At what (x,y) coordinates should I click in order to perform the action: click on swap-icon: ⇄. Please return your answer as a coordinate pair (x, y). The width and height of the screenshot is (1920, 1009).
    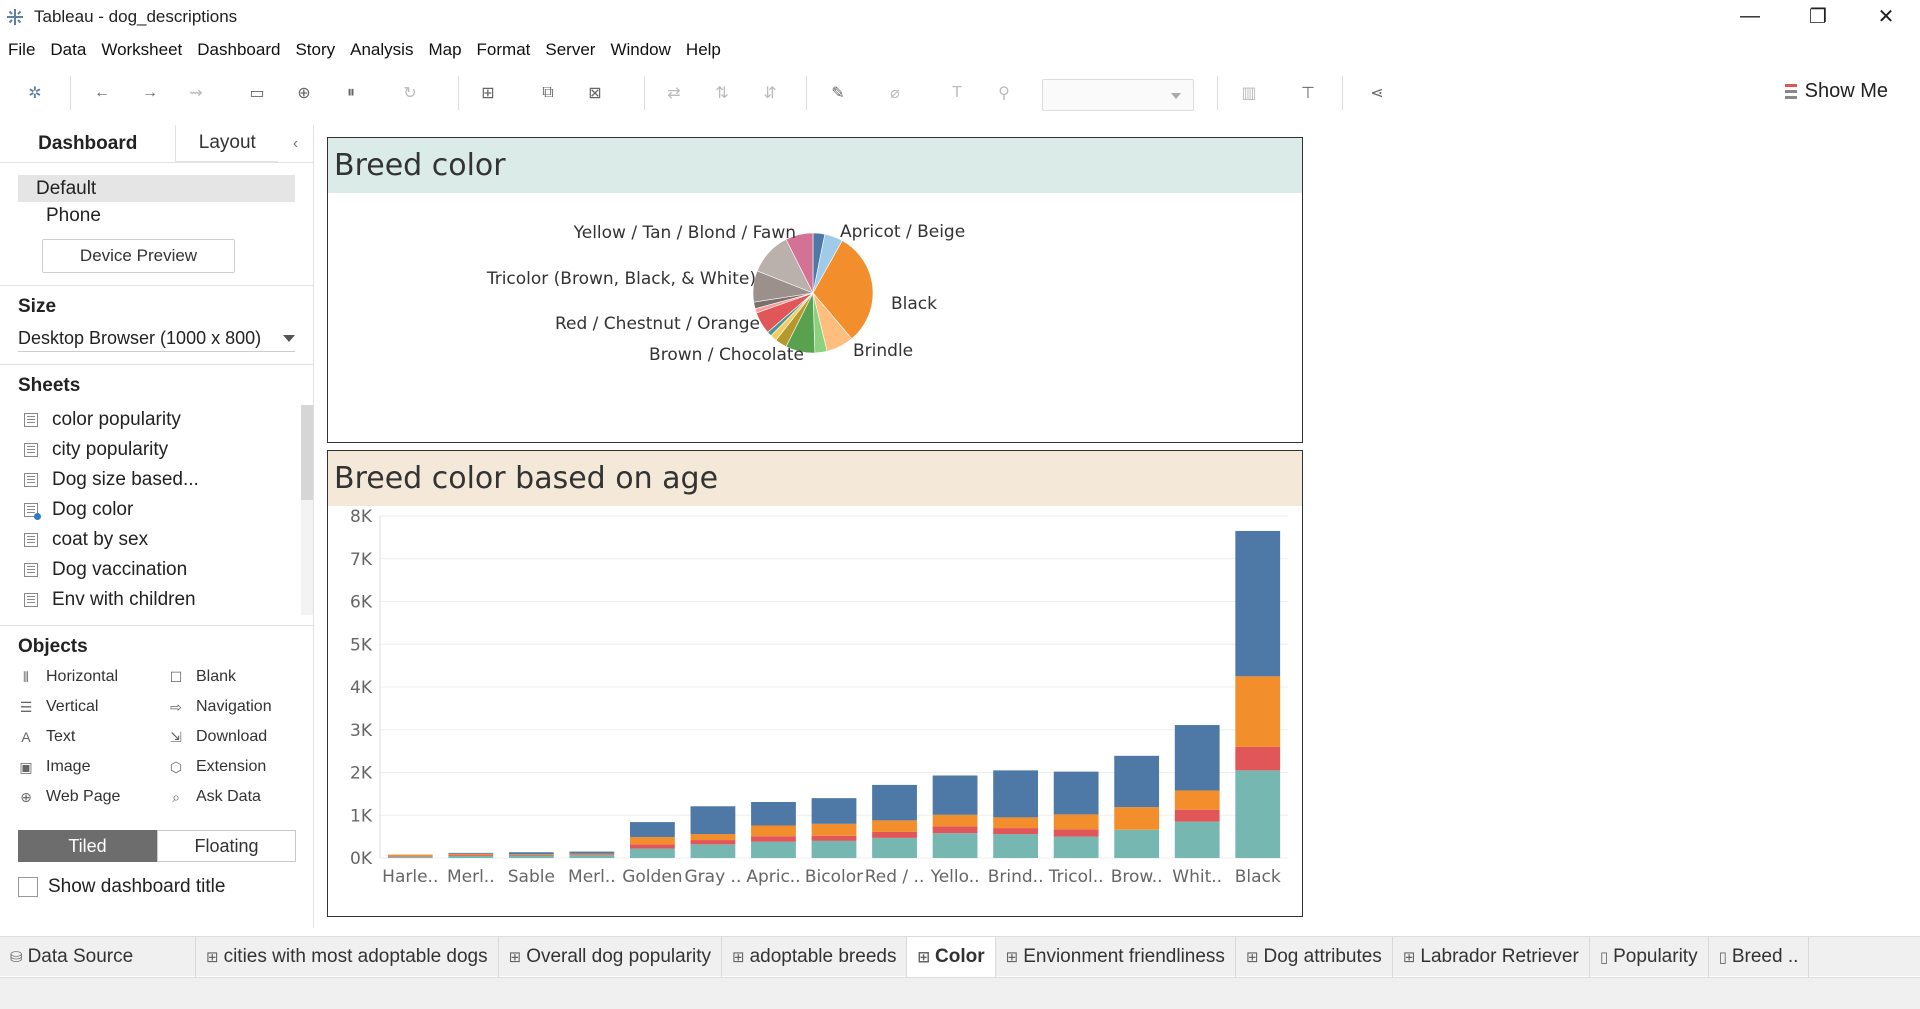
    Looking at the image, I should click on (674, 93).